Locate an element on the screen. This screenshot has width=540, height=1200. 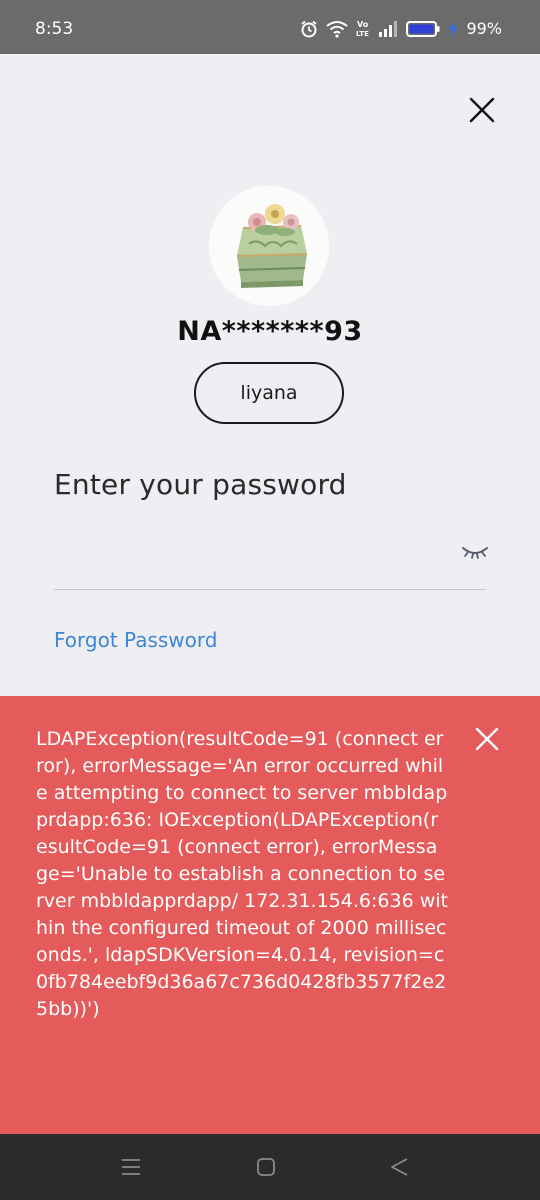
home-icon is located at coordinates (266, 1167).